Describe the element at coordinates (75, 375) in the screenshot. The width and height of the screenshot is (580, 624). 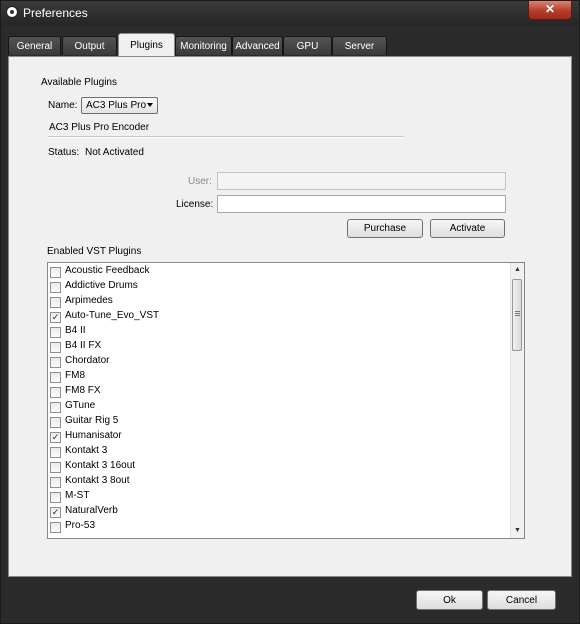
I see `list-item-label: FM8` at that location.